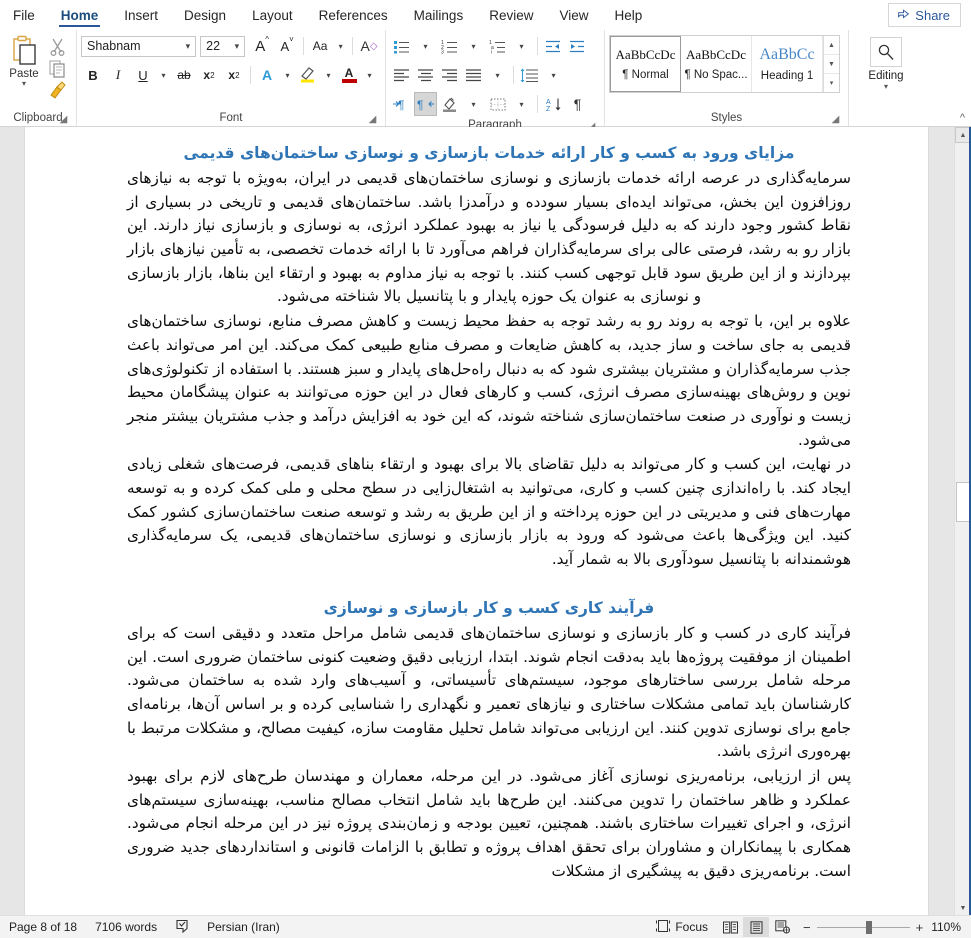 The image size is (971, 938). I want to click on zoom-thumb, so click(868, 927).